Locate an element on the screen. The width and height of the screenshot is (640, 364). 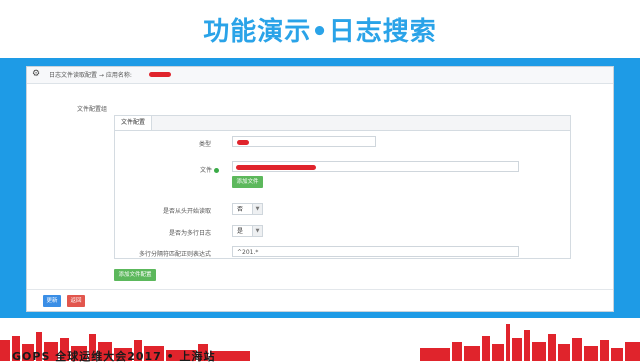
panel-header-text: 日志文件读取配置 → 应用名称: is located at coordinates (90, 75).